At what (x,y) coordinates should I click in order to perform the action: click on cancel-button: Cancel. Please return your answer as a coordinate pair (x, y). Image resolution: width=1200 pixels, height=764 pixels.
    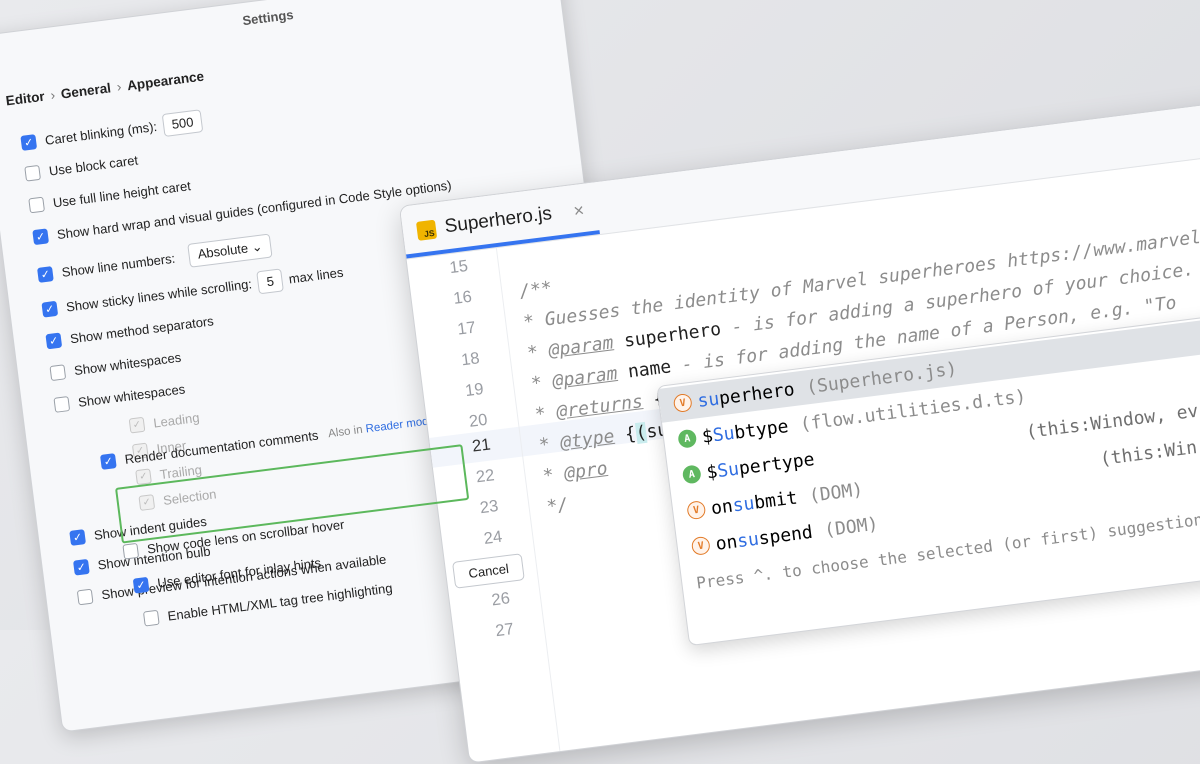
    Looking at the image, I should click on (489, 571).